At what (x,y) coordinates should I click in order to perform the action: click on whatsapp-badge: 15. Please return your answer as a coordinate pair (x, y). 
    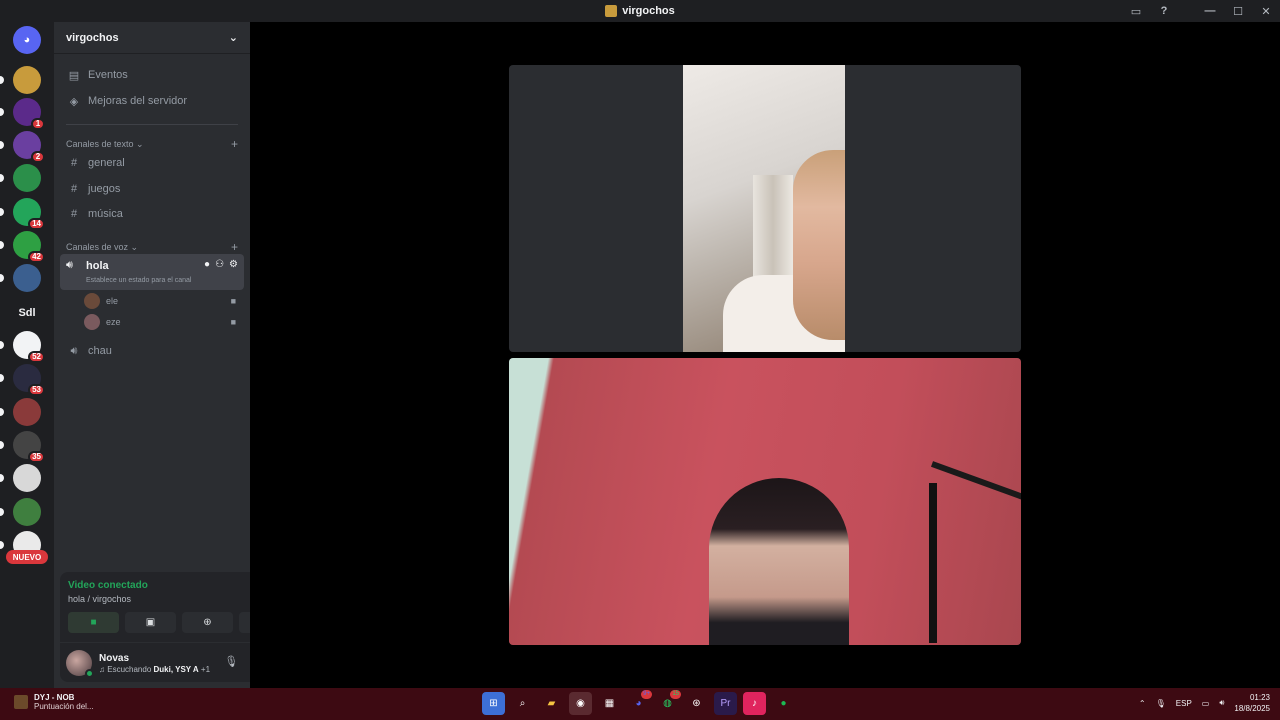
    Looking at the image, I should click on (675, 694).